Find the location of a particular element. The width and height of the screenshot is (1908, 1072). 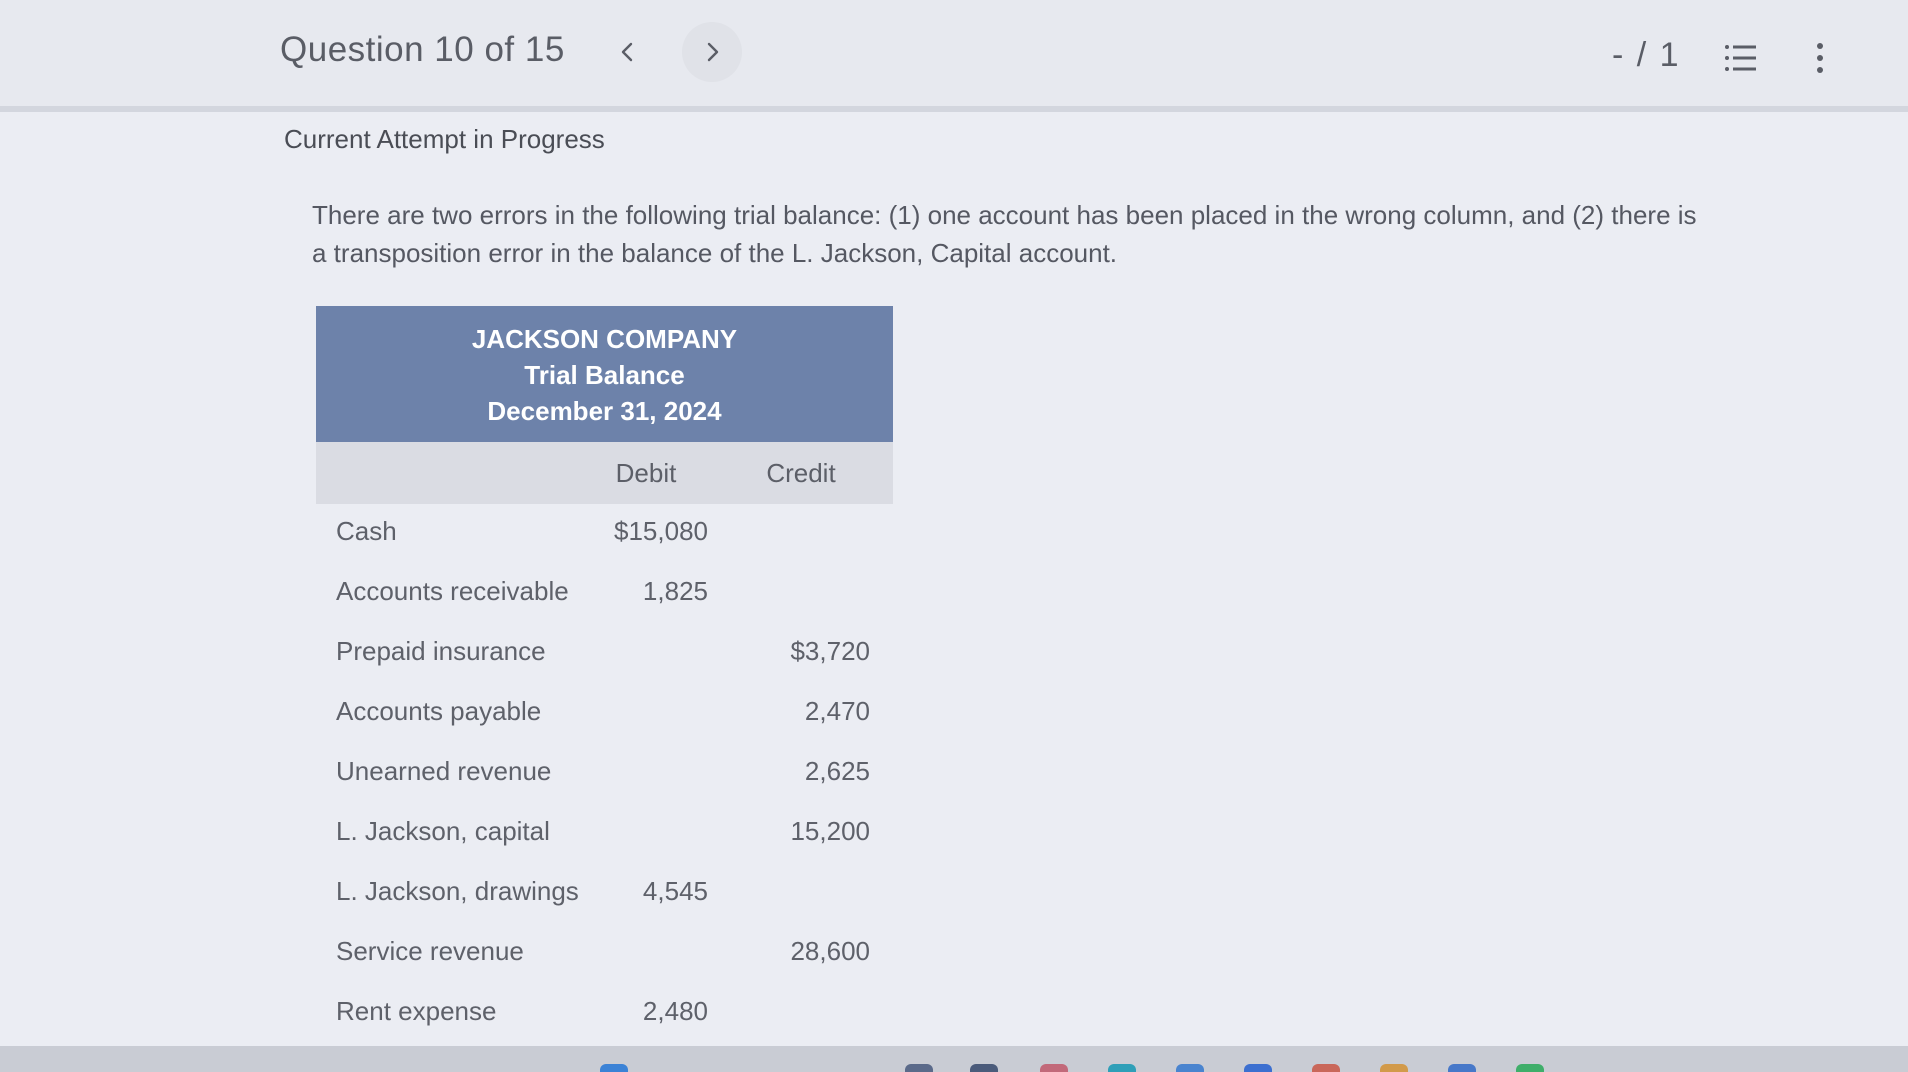

credit-amount: $3,720 is located at coordinates (830, 651).